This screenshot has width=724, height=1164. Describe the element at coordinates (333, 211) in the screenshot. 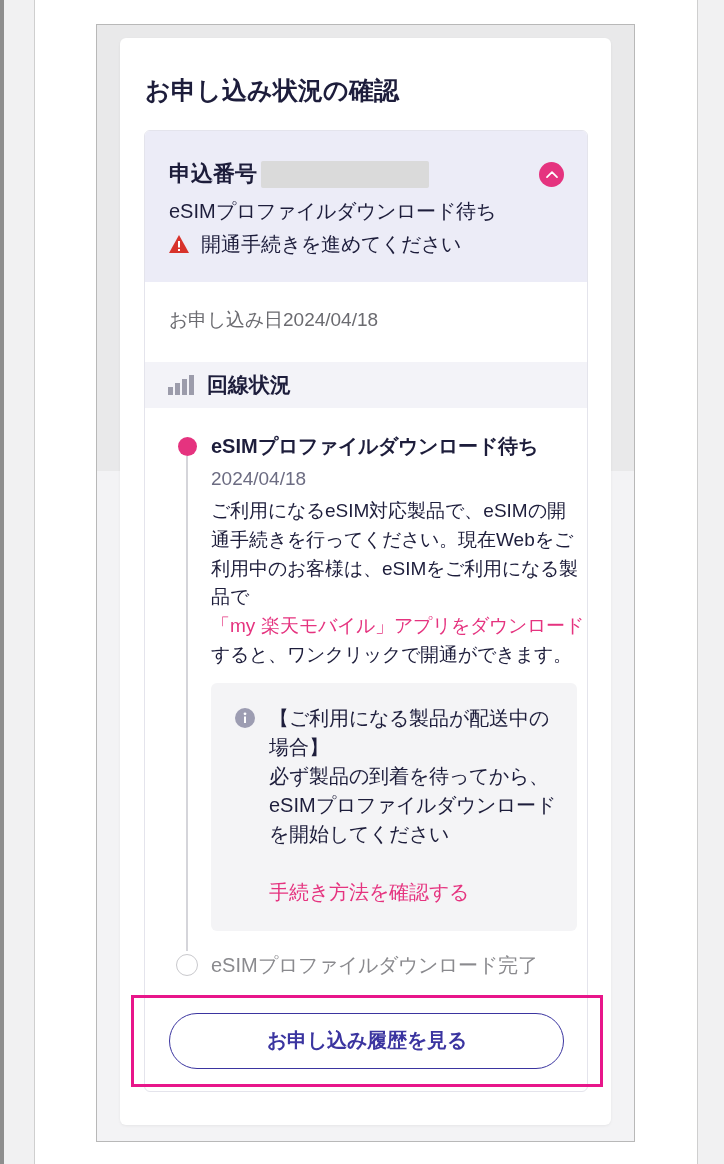

I see `status-text: eSIMプロファイルダウンロード待ち` at that location.